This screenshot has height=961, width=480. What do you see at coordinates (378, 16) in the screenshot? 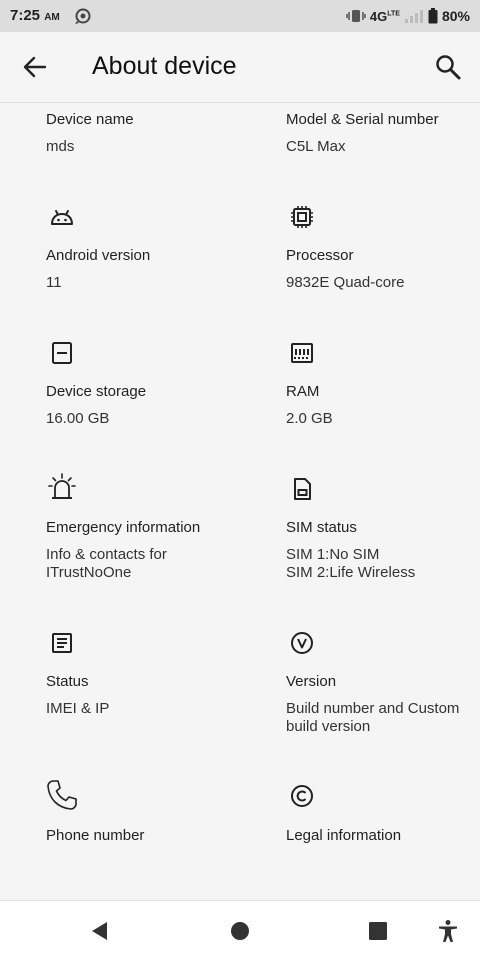
I see `network-type-value: 4G` at bounding box center [378, 16].